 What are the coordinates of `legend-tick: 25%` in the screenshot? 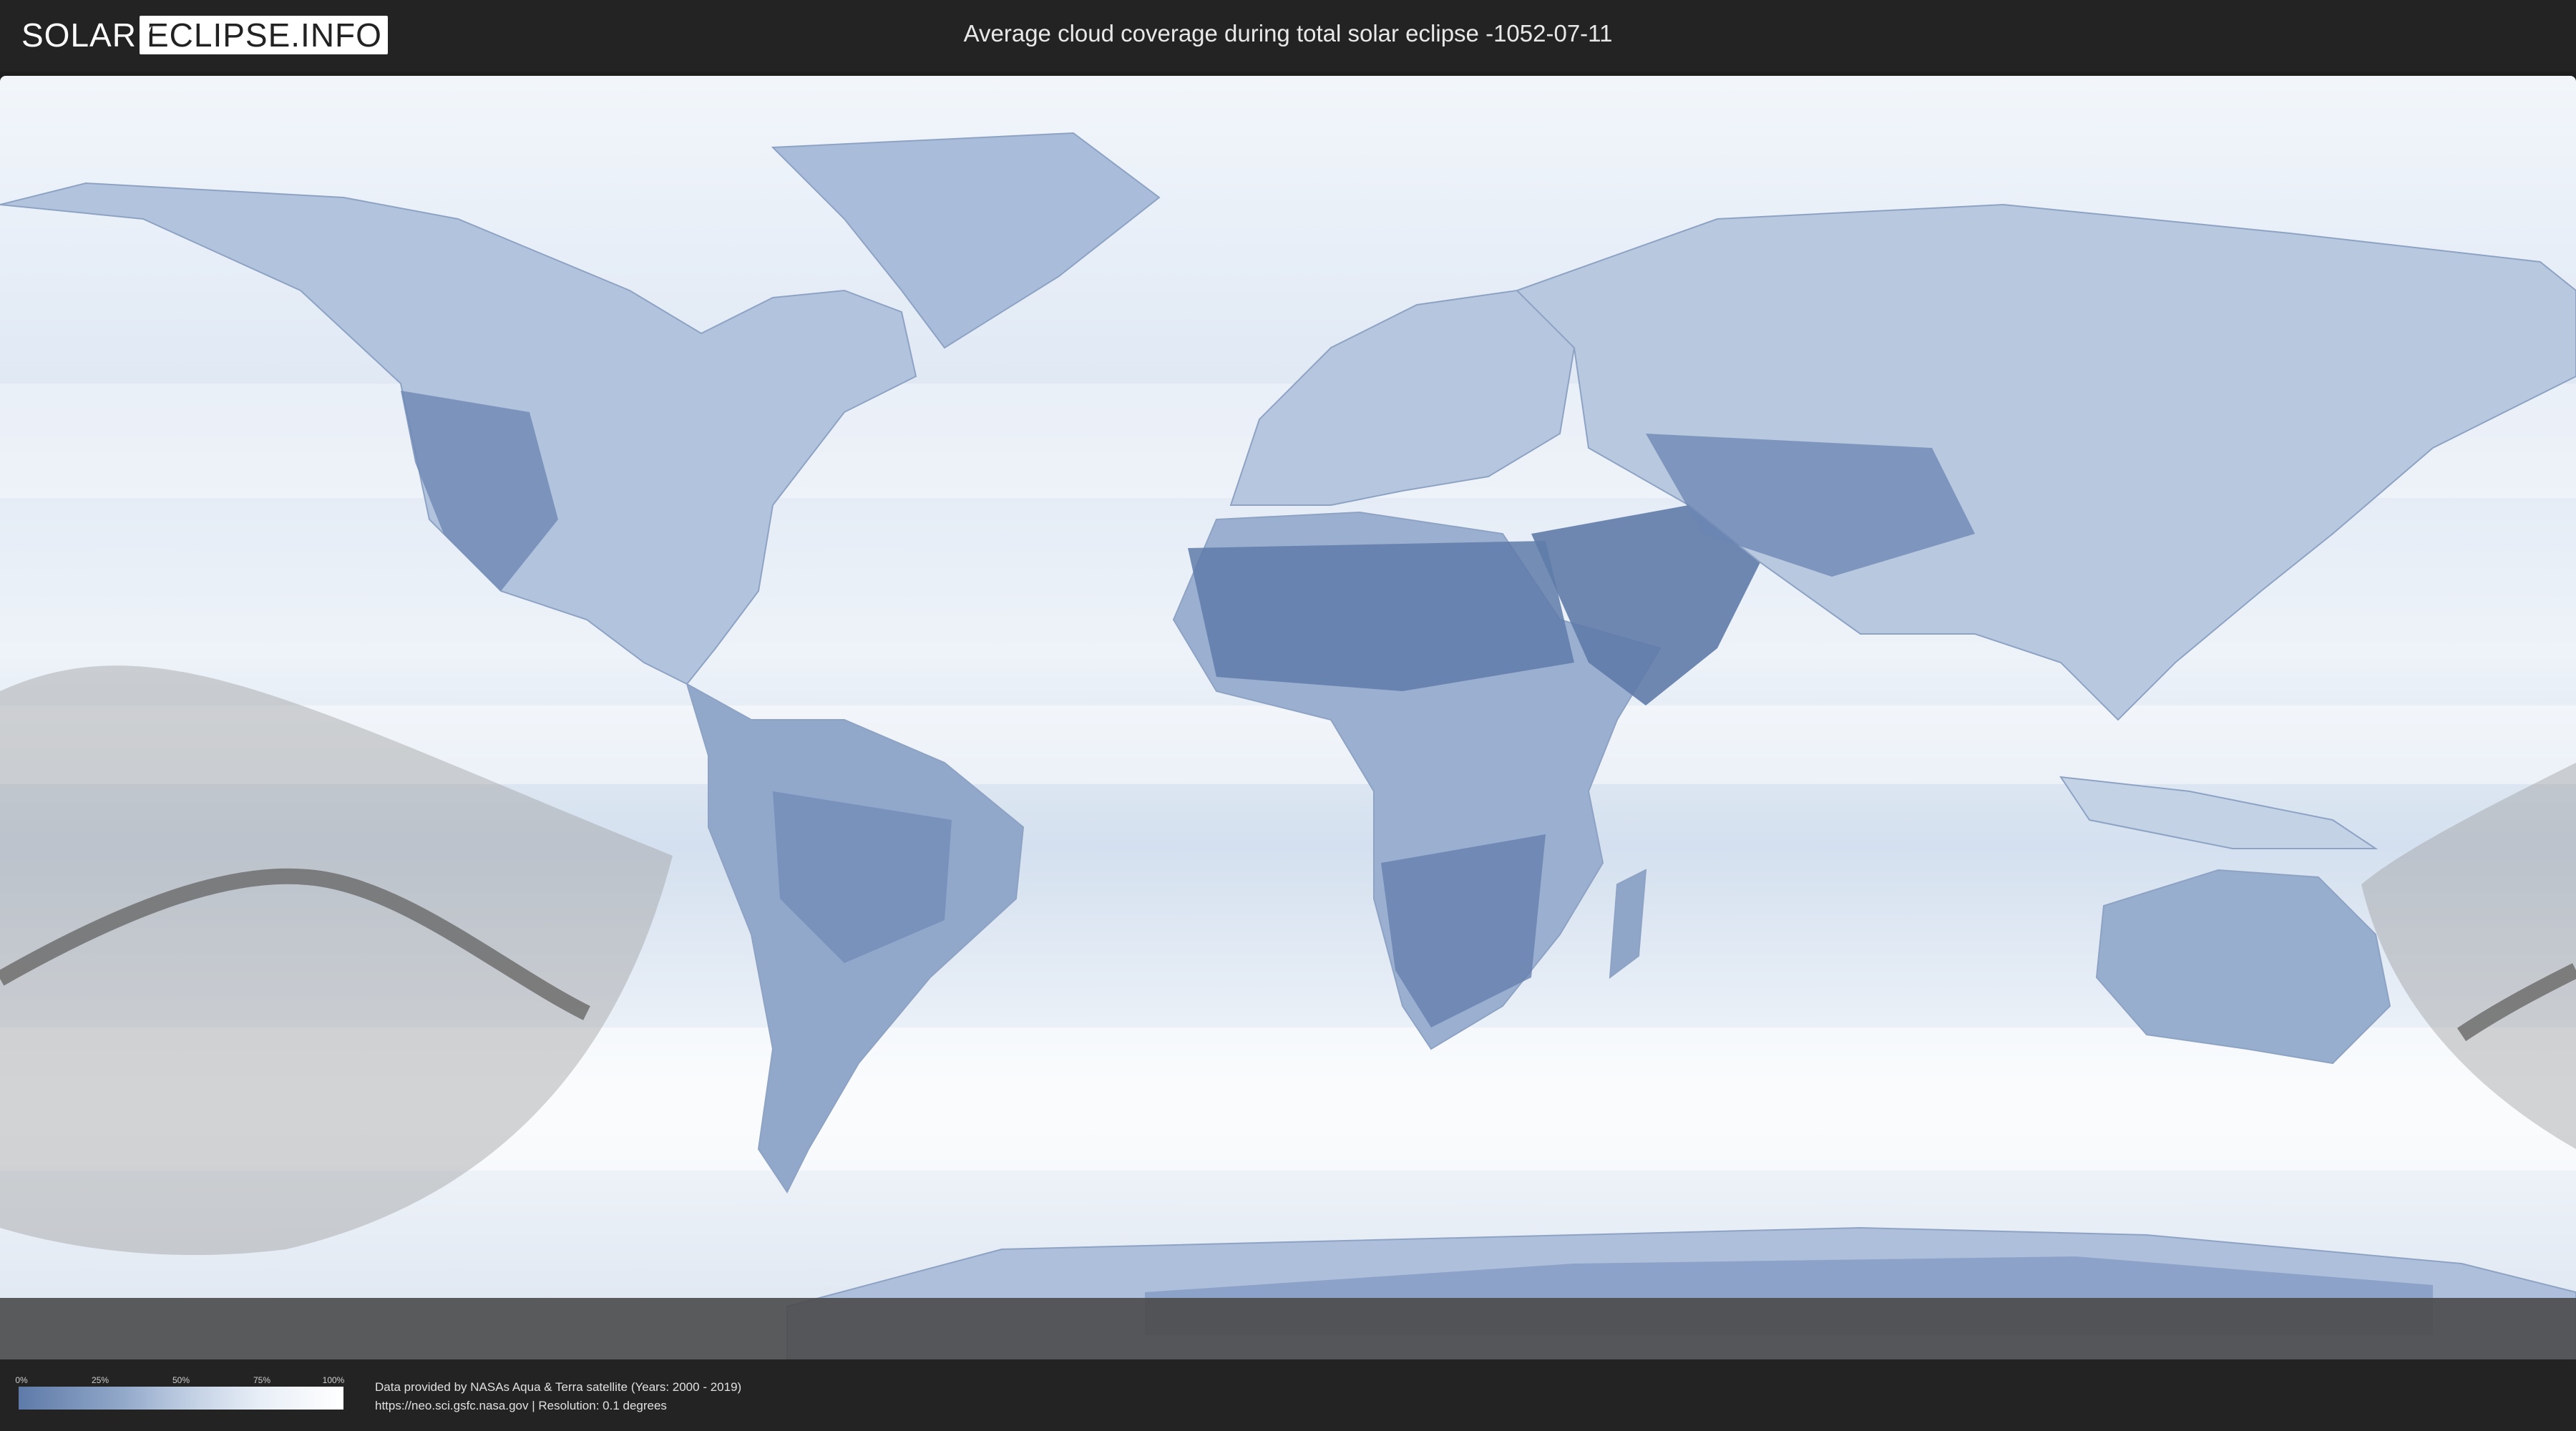 It's located at (100, 1380).